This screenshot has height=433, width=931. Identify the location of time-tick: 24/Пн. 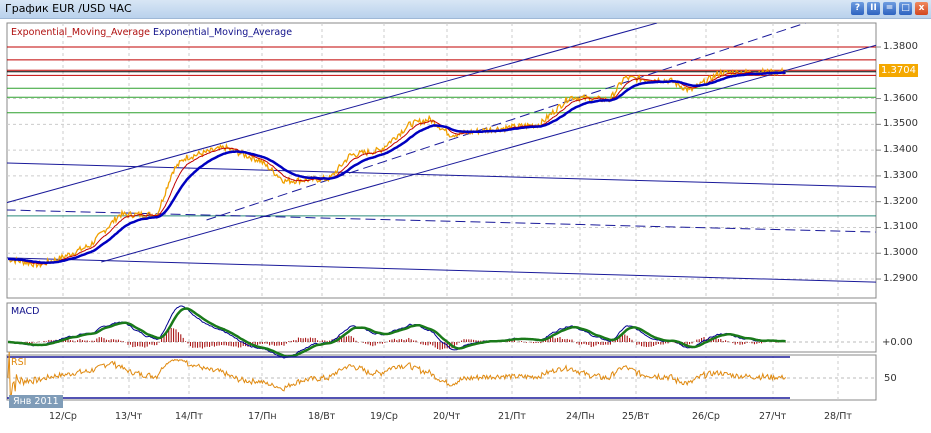
(580, 416).